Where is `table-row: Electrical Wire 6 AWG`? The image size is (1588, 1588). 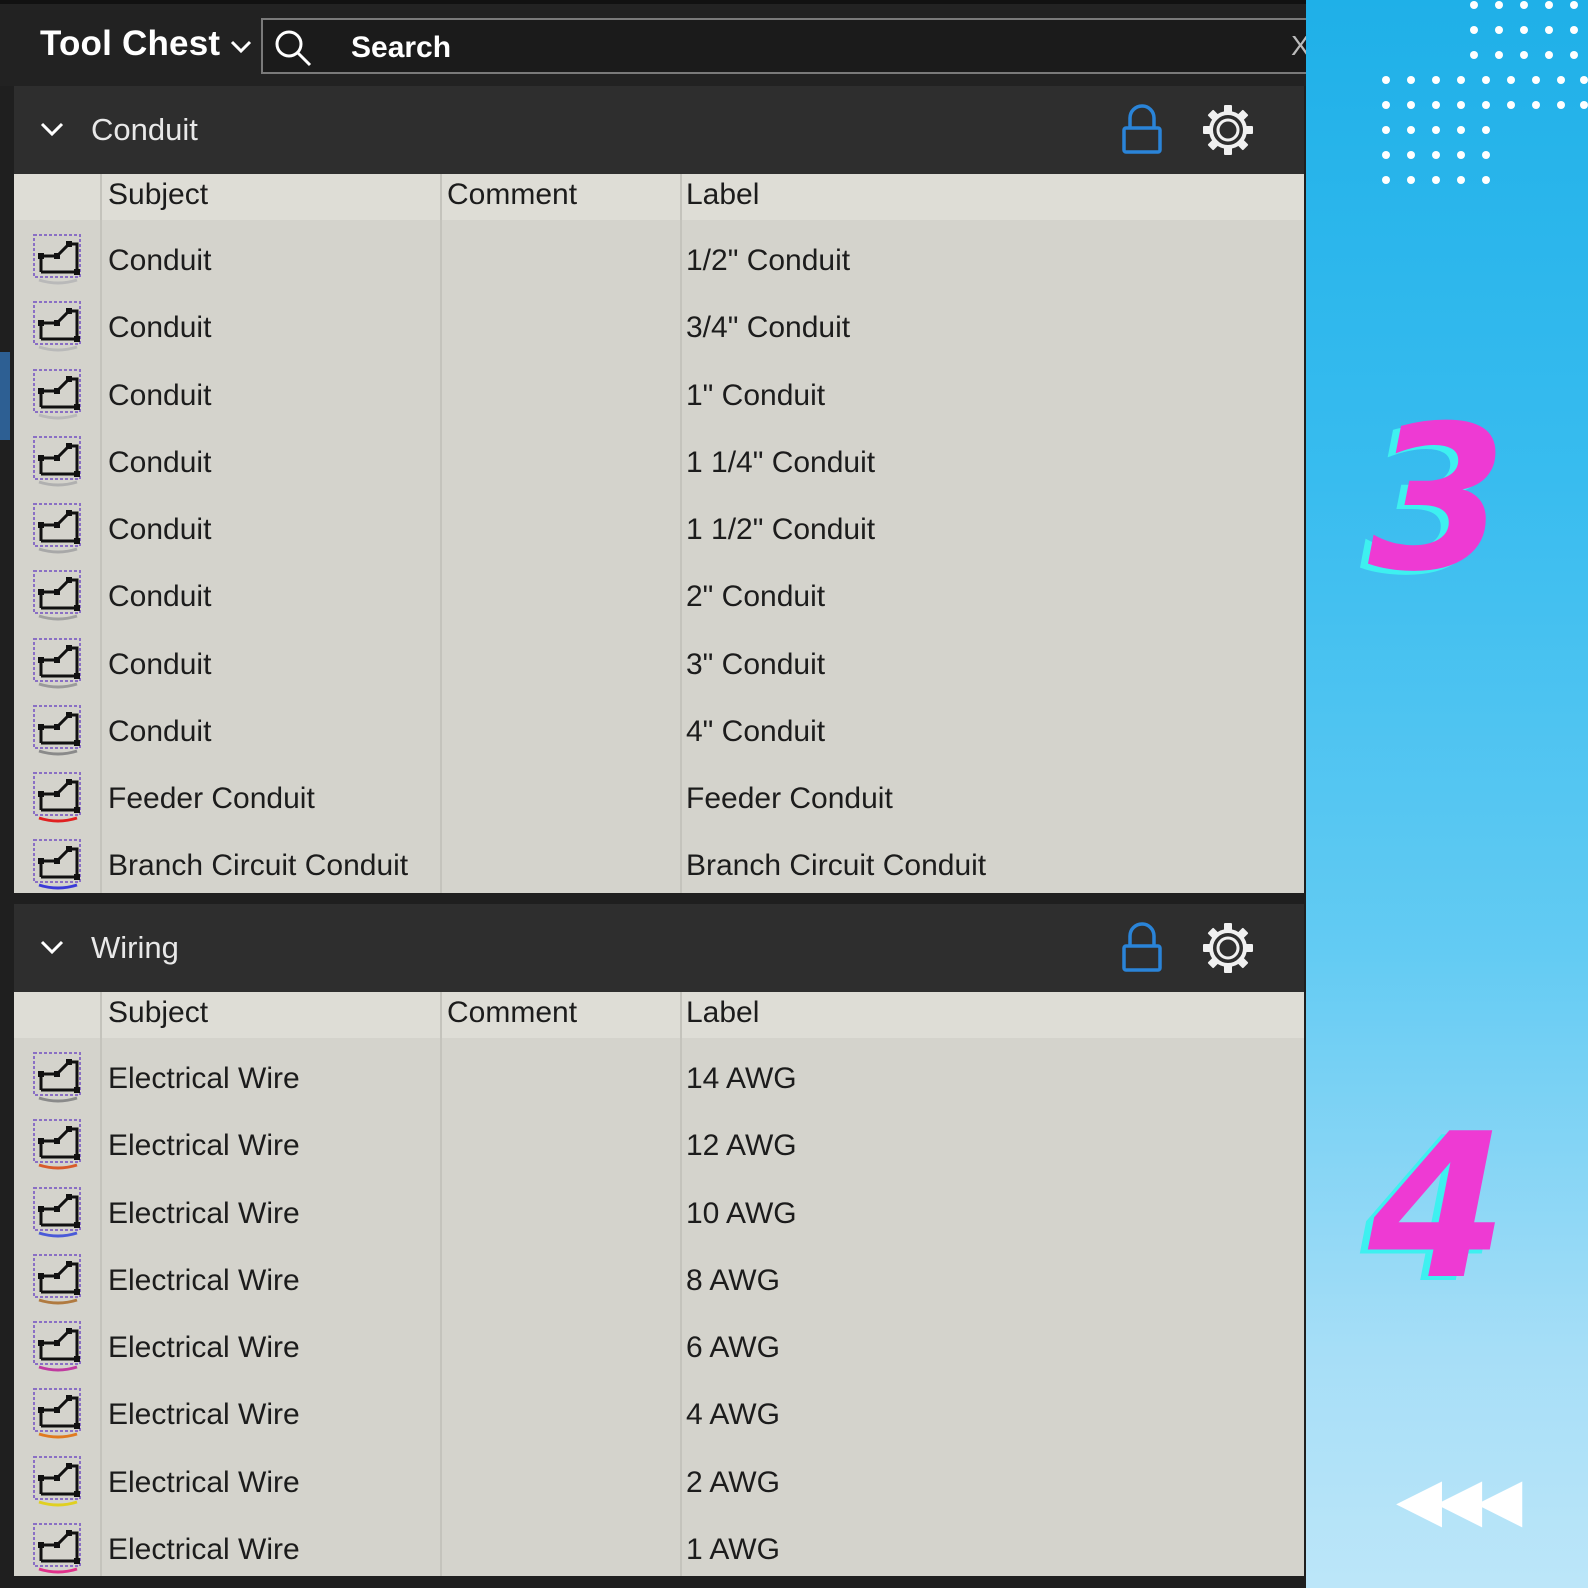 table-row: Electrical Wire 6 AWG is located at coordinates (659, 1340).